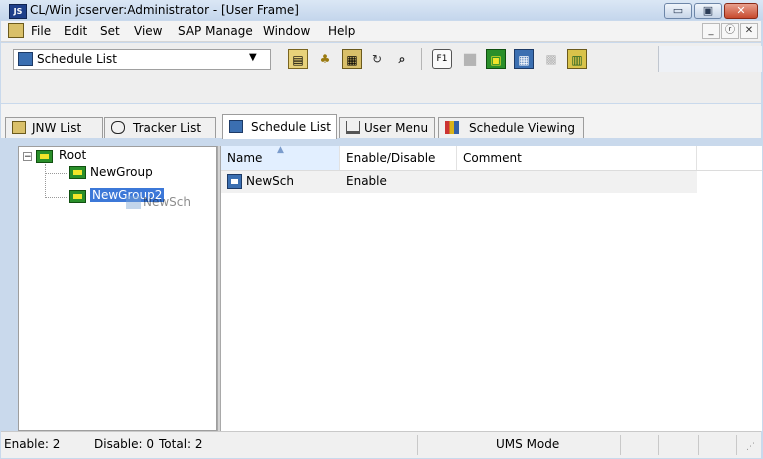 The image size is (763, 459). I want to click on drag-ghost: NewSch, so click(158, 202).